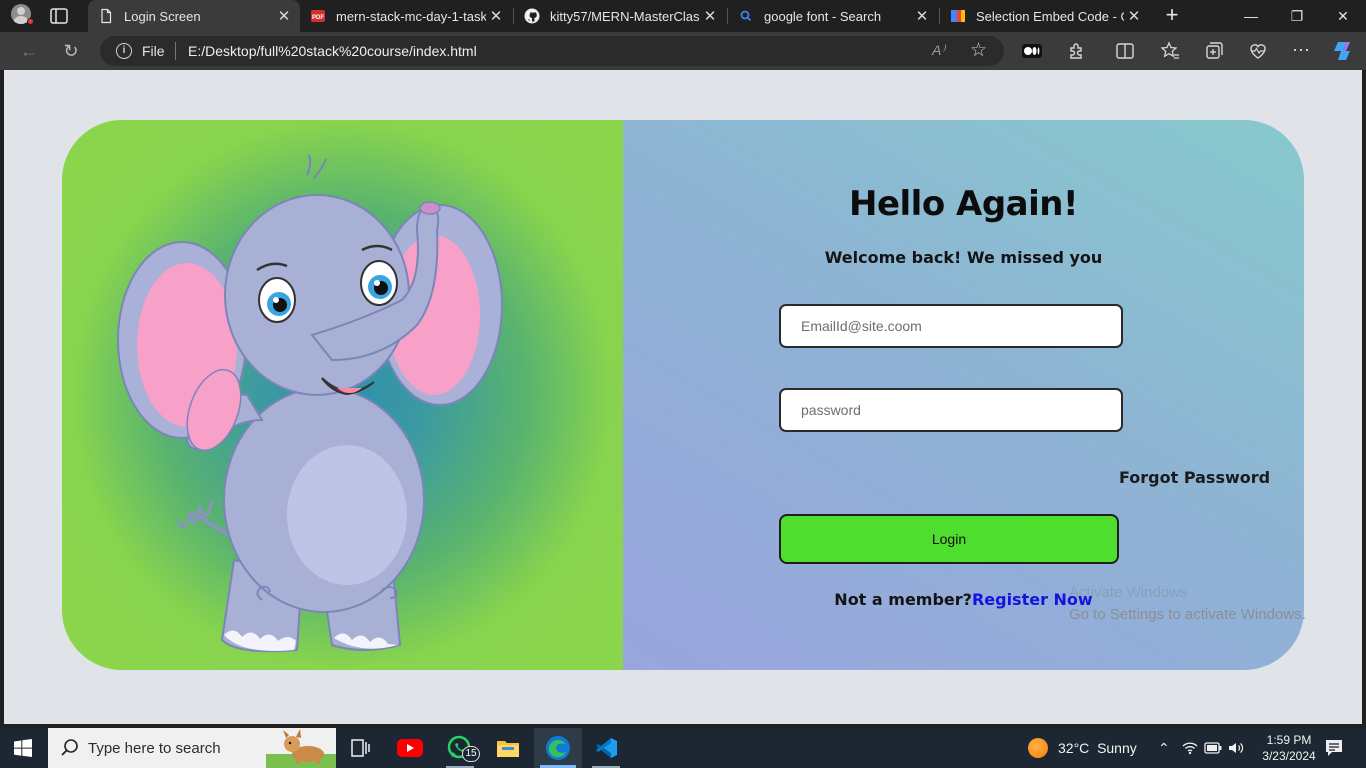  Describe the element at coordinates (175, 51) in the screenshot. I see `address-separator` at that location.